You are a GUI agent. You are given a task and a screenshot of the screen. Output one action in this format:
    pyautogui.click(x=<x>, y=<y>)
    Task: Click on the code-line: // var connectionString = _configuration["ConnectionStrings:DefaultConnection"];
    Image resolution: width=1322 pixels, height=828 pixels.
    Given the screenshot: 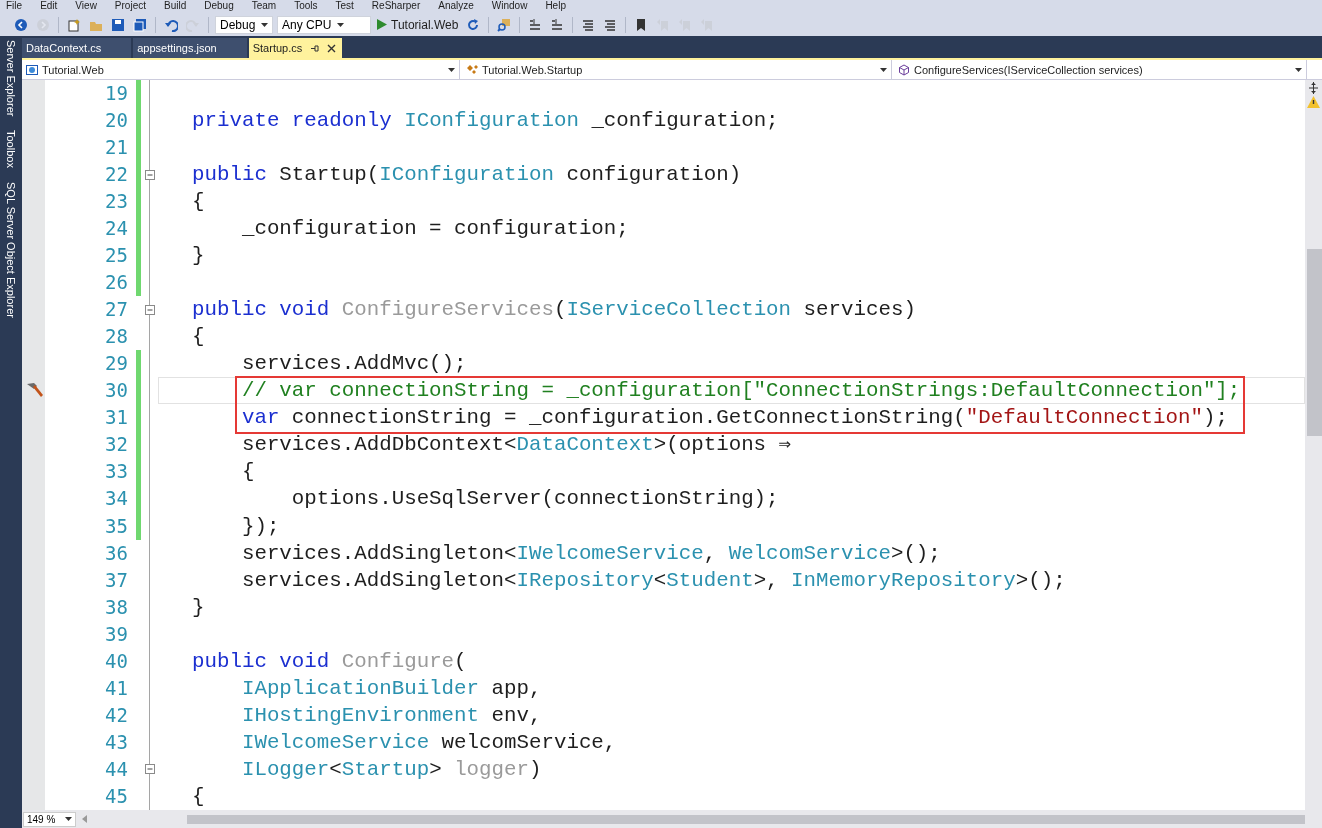 What is the action you would take?
    pyautogui.click(x=740, y=391)
    